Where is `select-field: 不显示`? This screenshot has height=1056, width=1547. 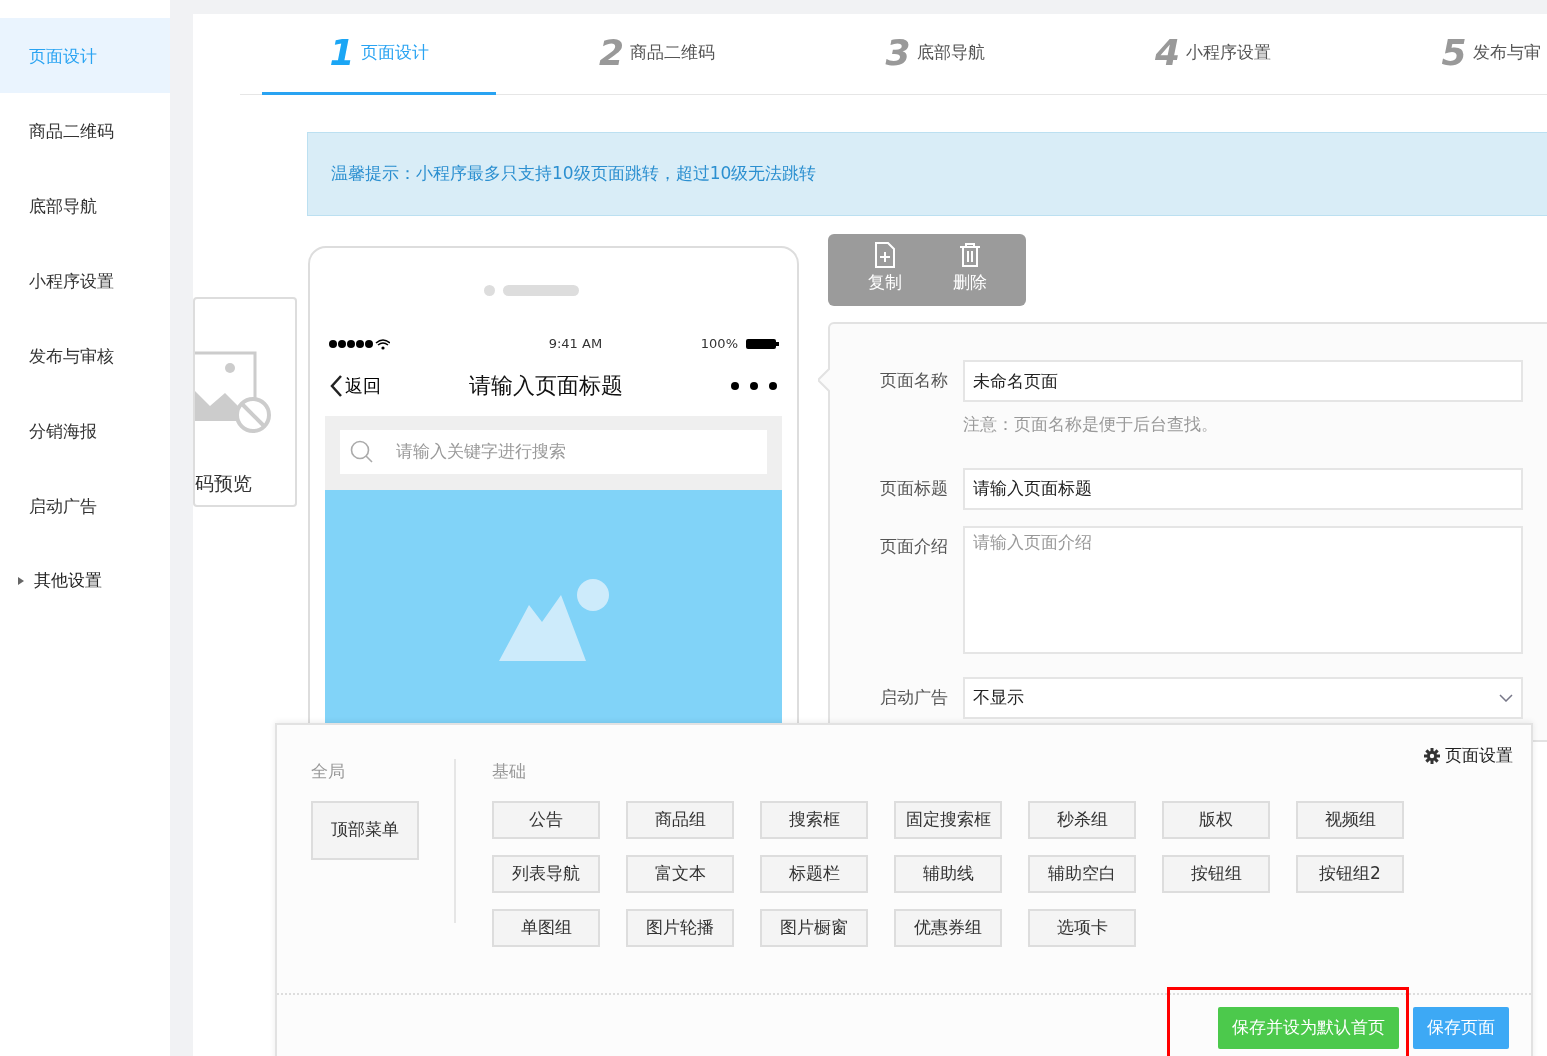
select-field: 不显示 is located at coordinates (1243, 698).